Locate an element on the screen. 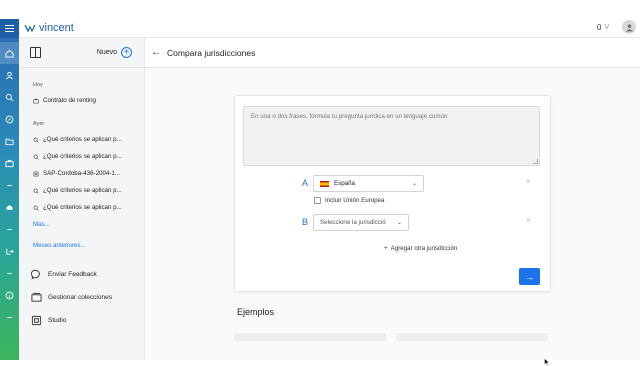 The width and height of the screenshot is (640, 366). credits-value: 0 is located at coordinates (599, 27).